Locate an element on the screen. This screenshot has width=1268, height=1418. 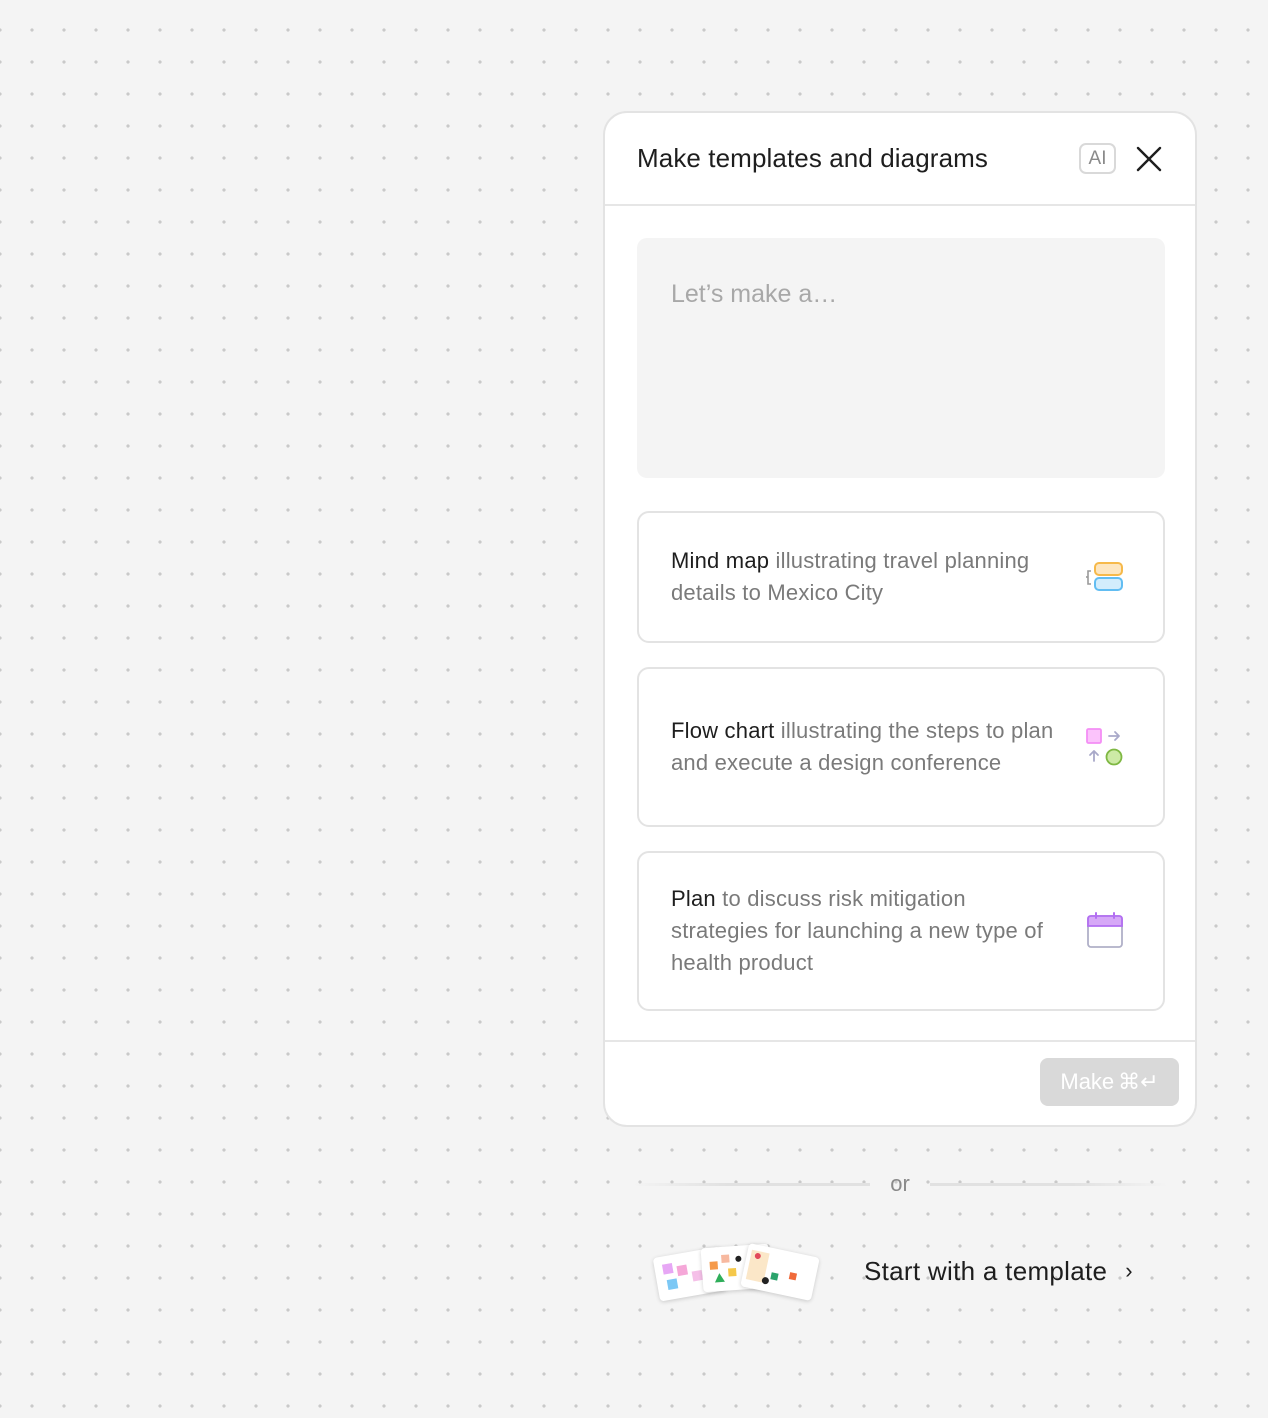
chevron-right-icon: › is located at coordinates (1129, 1270).